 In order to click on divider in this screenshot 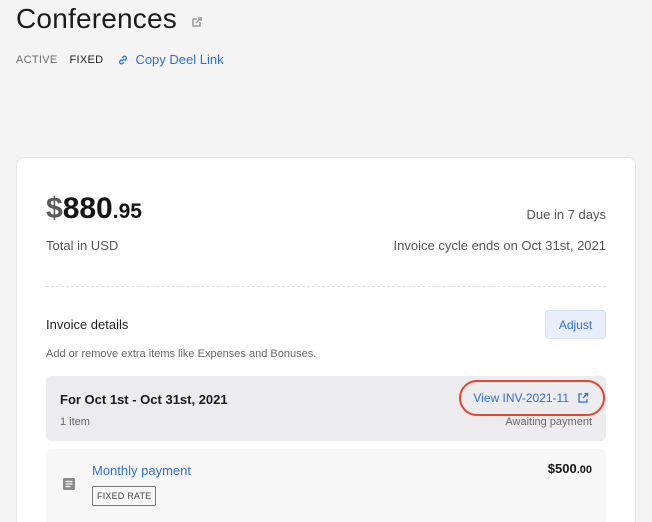, I will do `click(326, 286)`.